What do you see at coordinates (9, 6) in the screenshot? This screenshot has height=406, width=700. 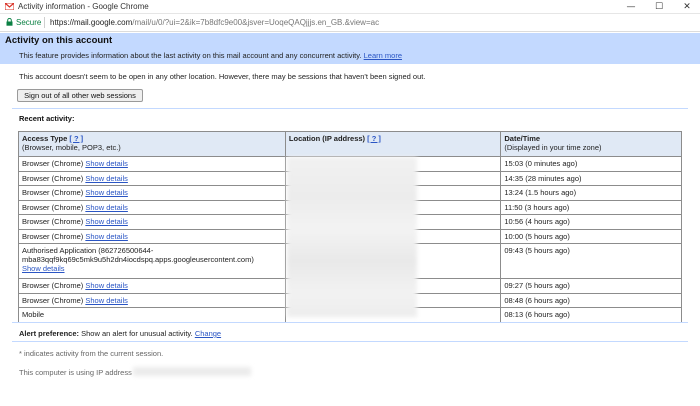 I see `gmail-icon` at bounding box center [9, 6].